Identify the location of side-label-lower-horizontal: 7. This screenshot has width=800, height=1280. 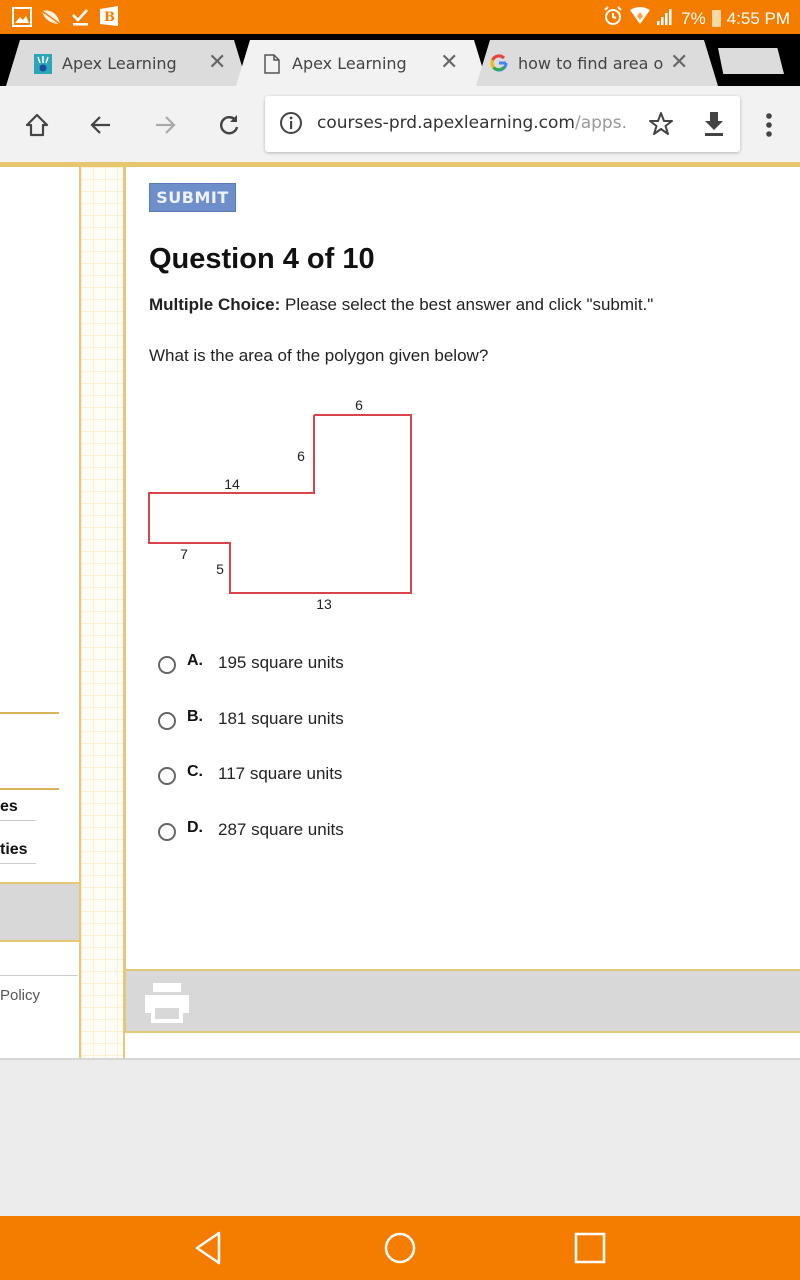
(184, 554).